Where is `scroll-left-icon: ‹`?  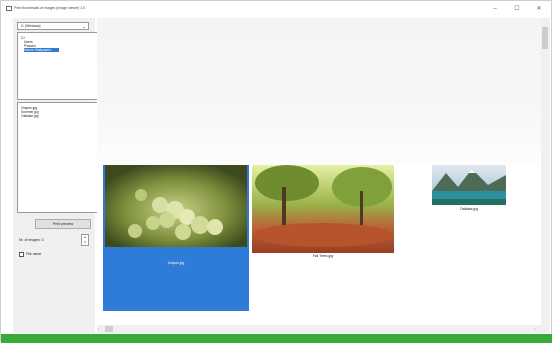
scroll-left-icon: ‹ is located at coordinates (98, 328).